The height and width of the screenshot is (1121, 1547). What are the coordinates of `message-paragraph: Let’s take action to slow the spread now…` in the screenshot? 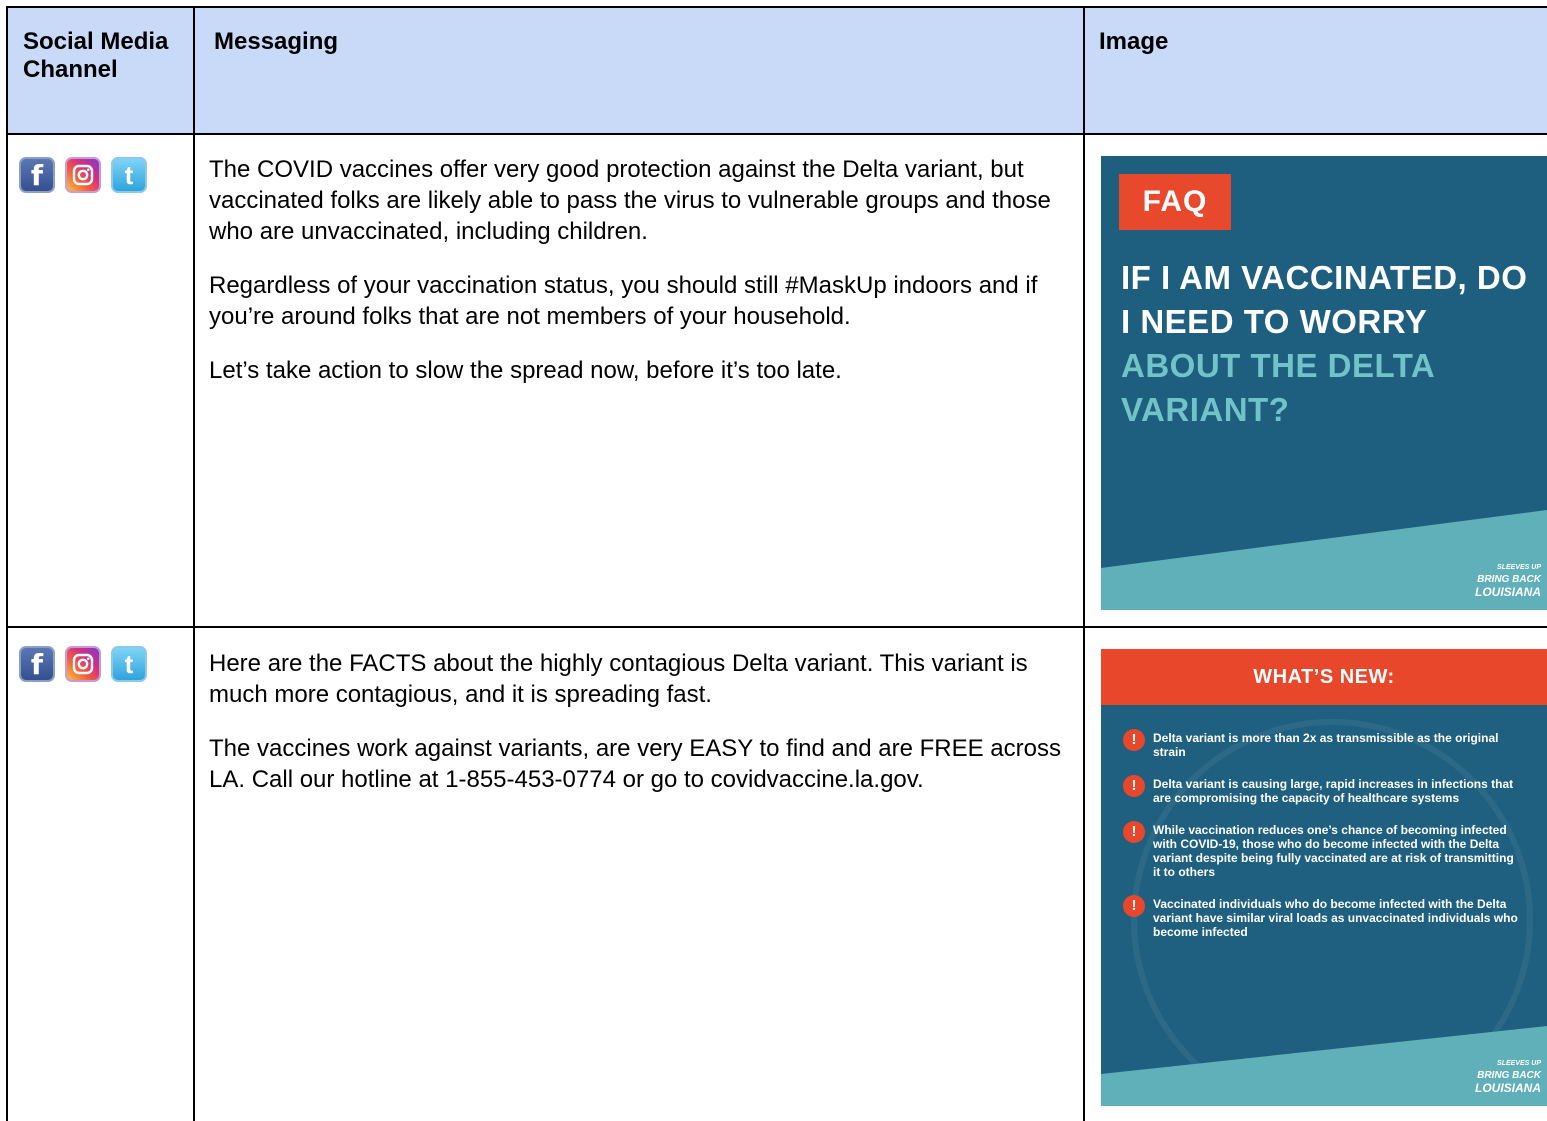 It's located at (525, 370).